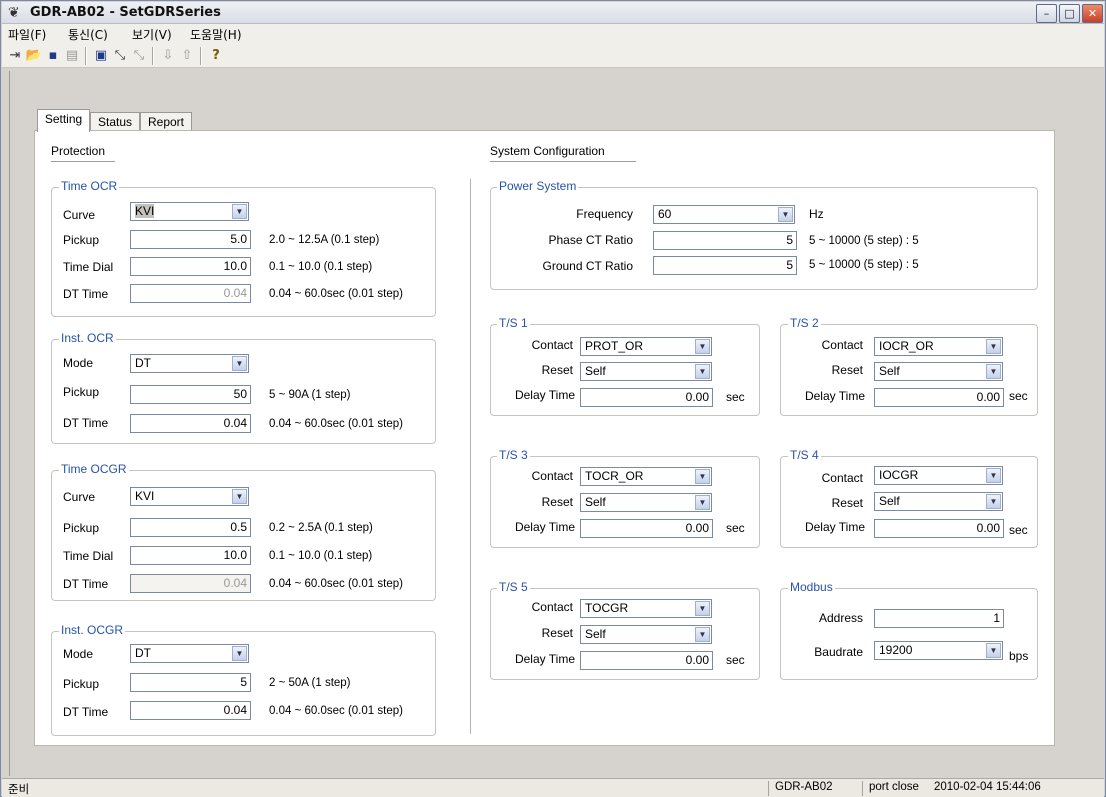 This screenshot has width=1106, height=797. I want to click on status-port: port close, so click(897, 788).